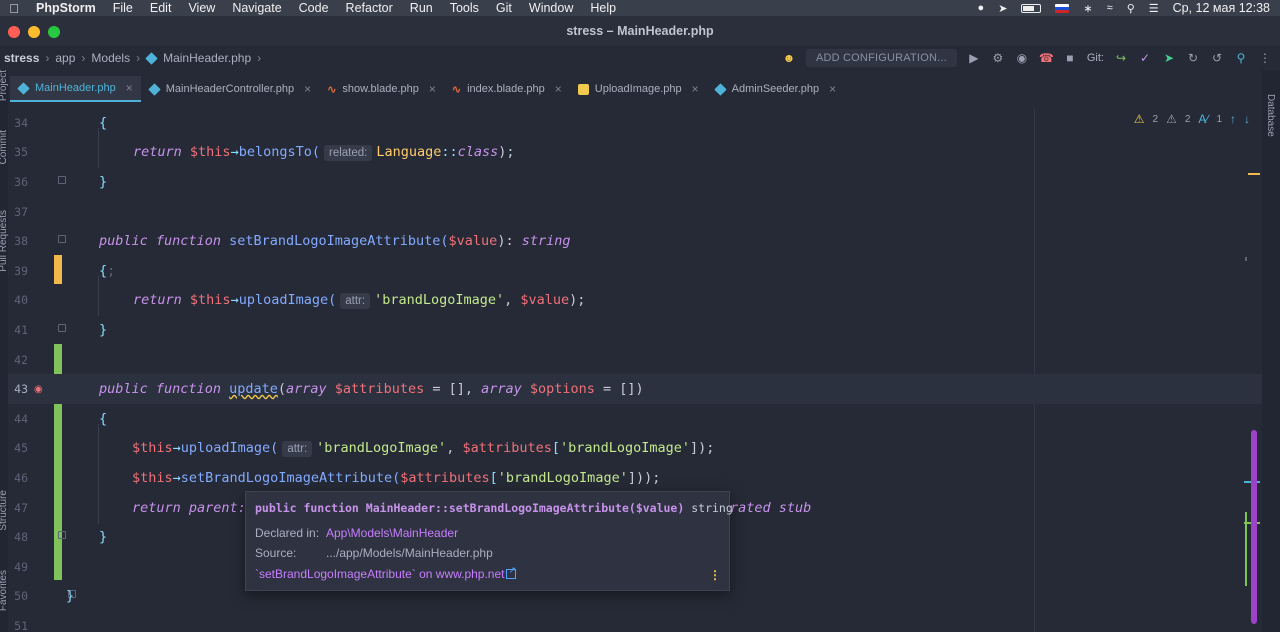  I want to click on code-text: {, so click(103, 418).